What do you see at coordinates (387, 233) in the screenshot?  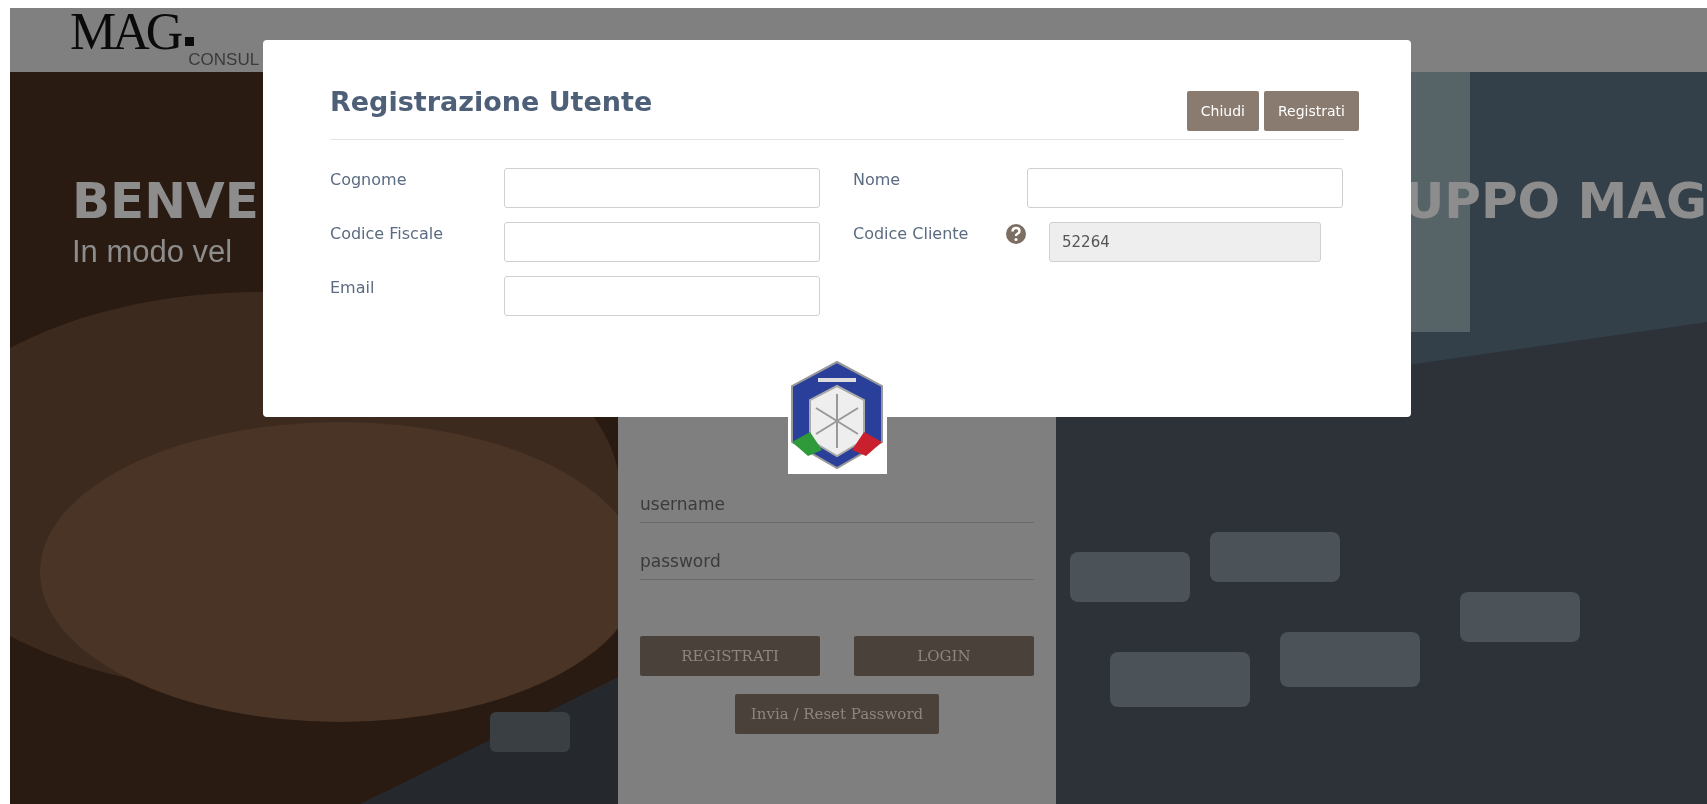 I see `field-label: Codice Fiscale` at bounding box center [387, 233].